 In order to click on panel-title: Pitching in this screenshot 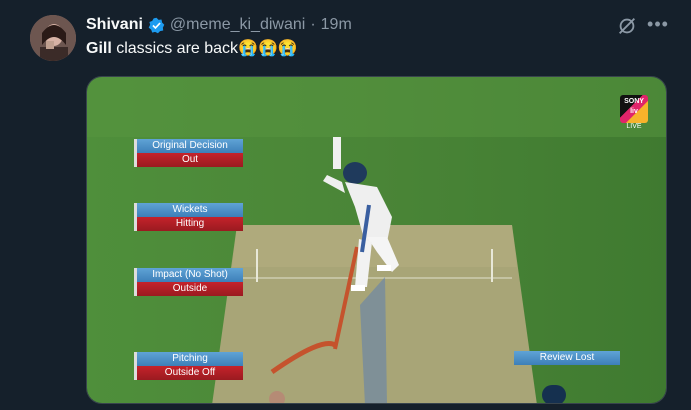, I will do `click(190, 359)`.